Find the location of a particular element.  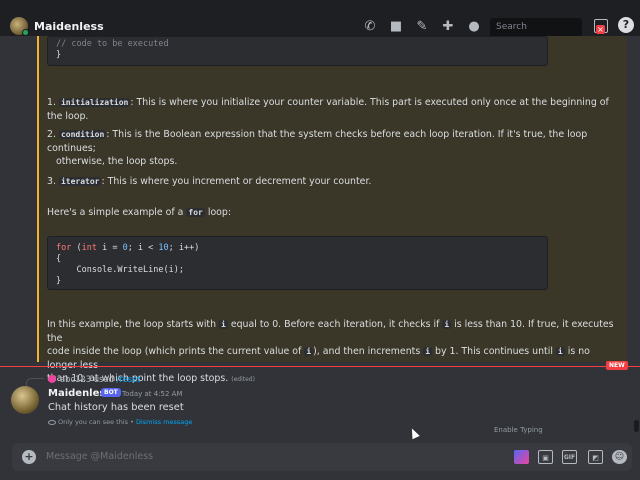

command-link: /reset is located at coordinates (129, 379).